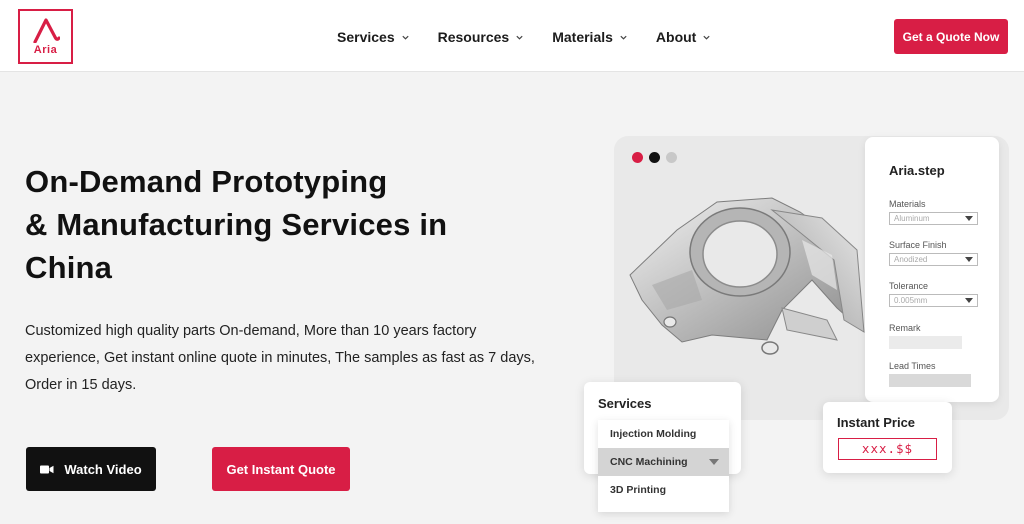  Describe the element at coordinates (912, 366) in the screenshot. I see `lead-times-label: Lead Times` at that location.